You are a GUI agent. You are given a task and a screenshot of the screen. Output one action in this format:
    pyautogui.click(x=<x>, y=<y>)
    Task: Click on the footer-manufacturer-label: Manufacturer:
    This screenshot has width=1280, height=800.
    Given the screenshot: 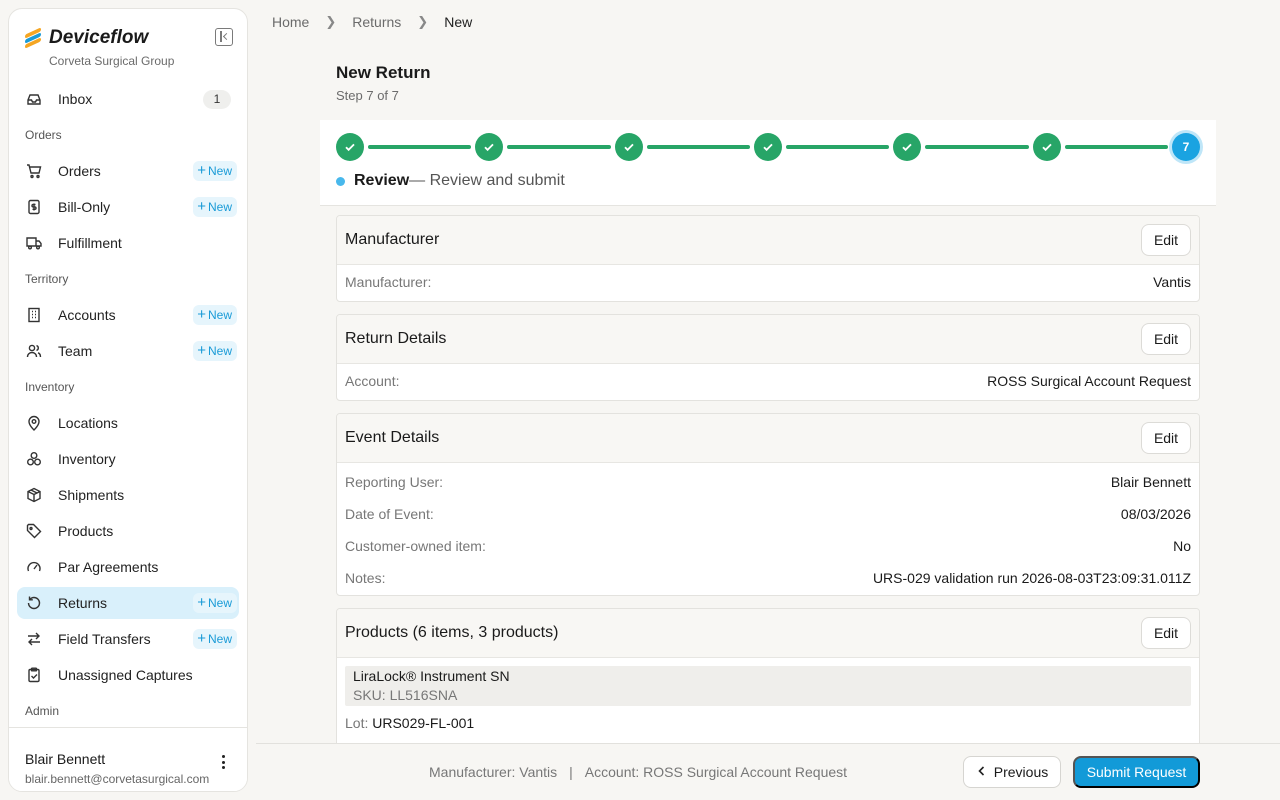 What is the action you would take?
    pyautogui.click(x=472, y=772)
    